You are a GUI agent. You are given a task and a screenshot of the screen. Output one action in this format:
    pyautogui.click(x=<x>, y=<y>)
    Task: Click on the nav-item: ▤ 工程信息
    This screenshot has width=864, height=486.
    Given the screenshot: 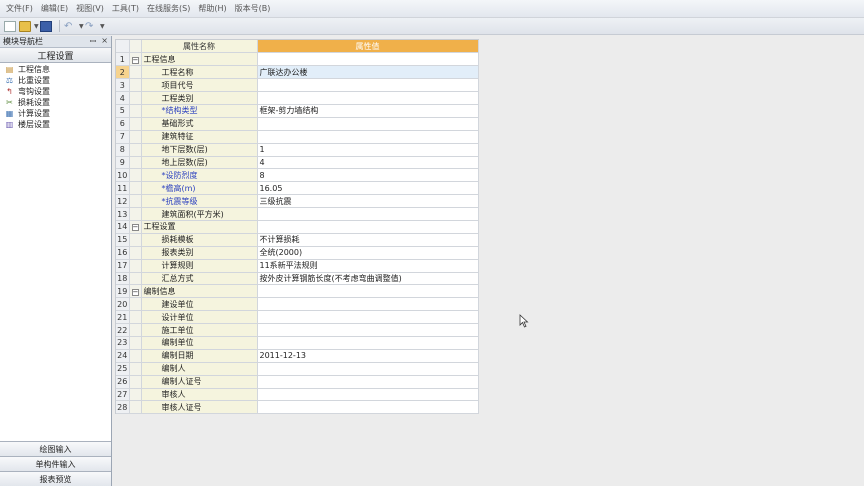 What is the action you would take?
    pyautogui.click(x=55, y=69)
    